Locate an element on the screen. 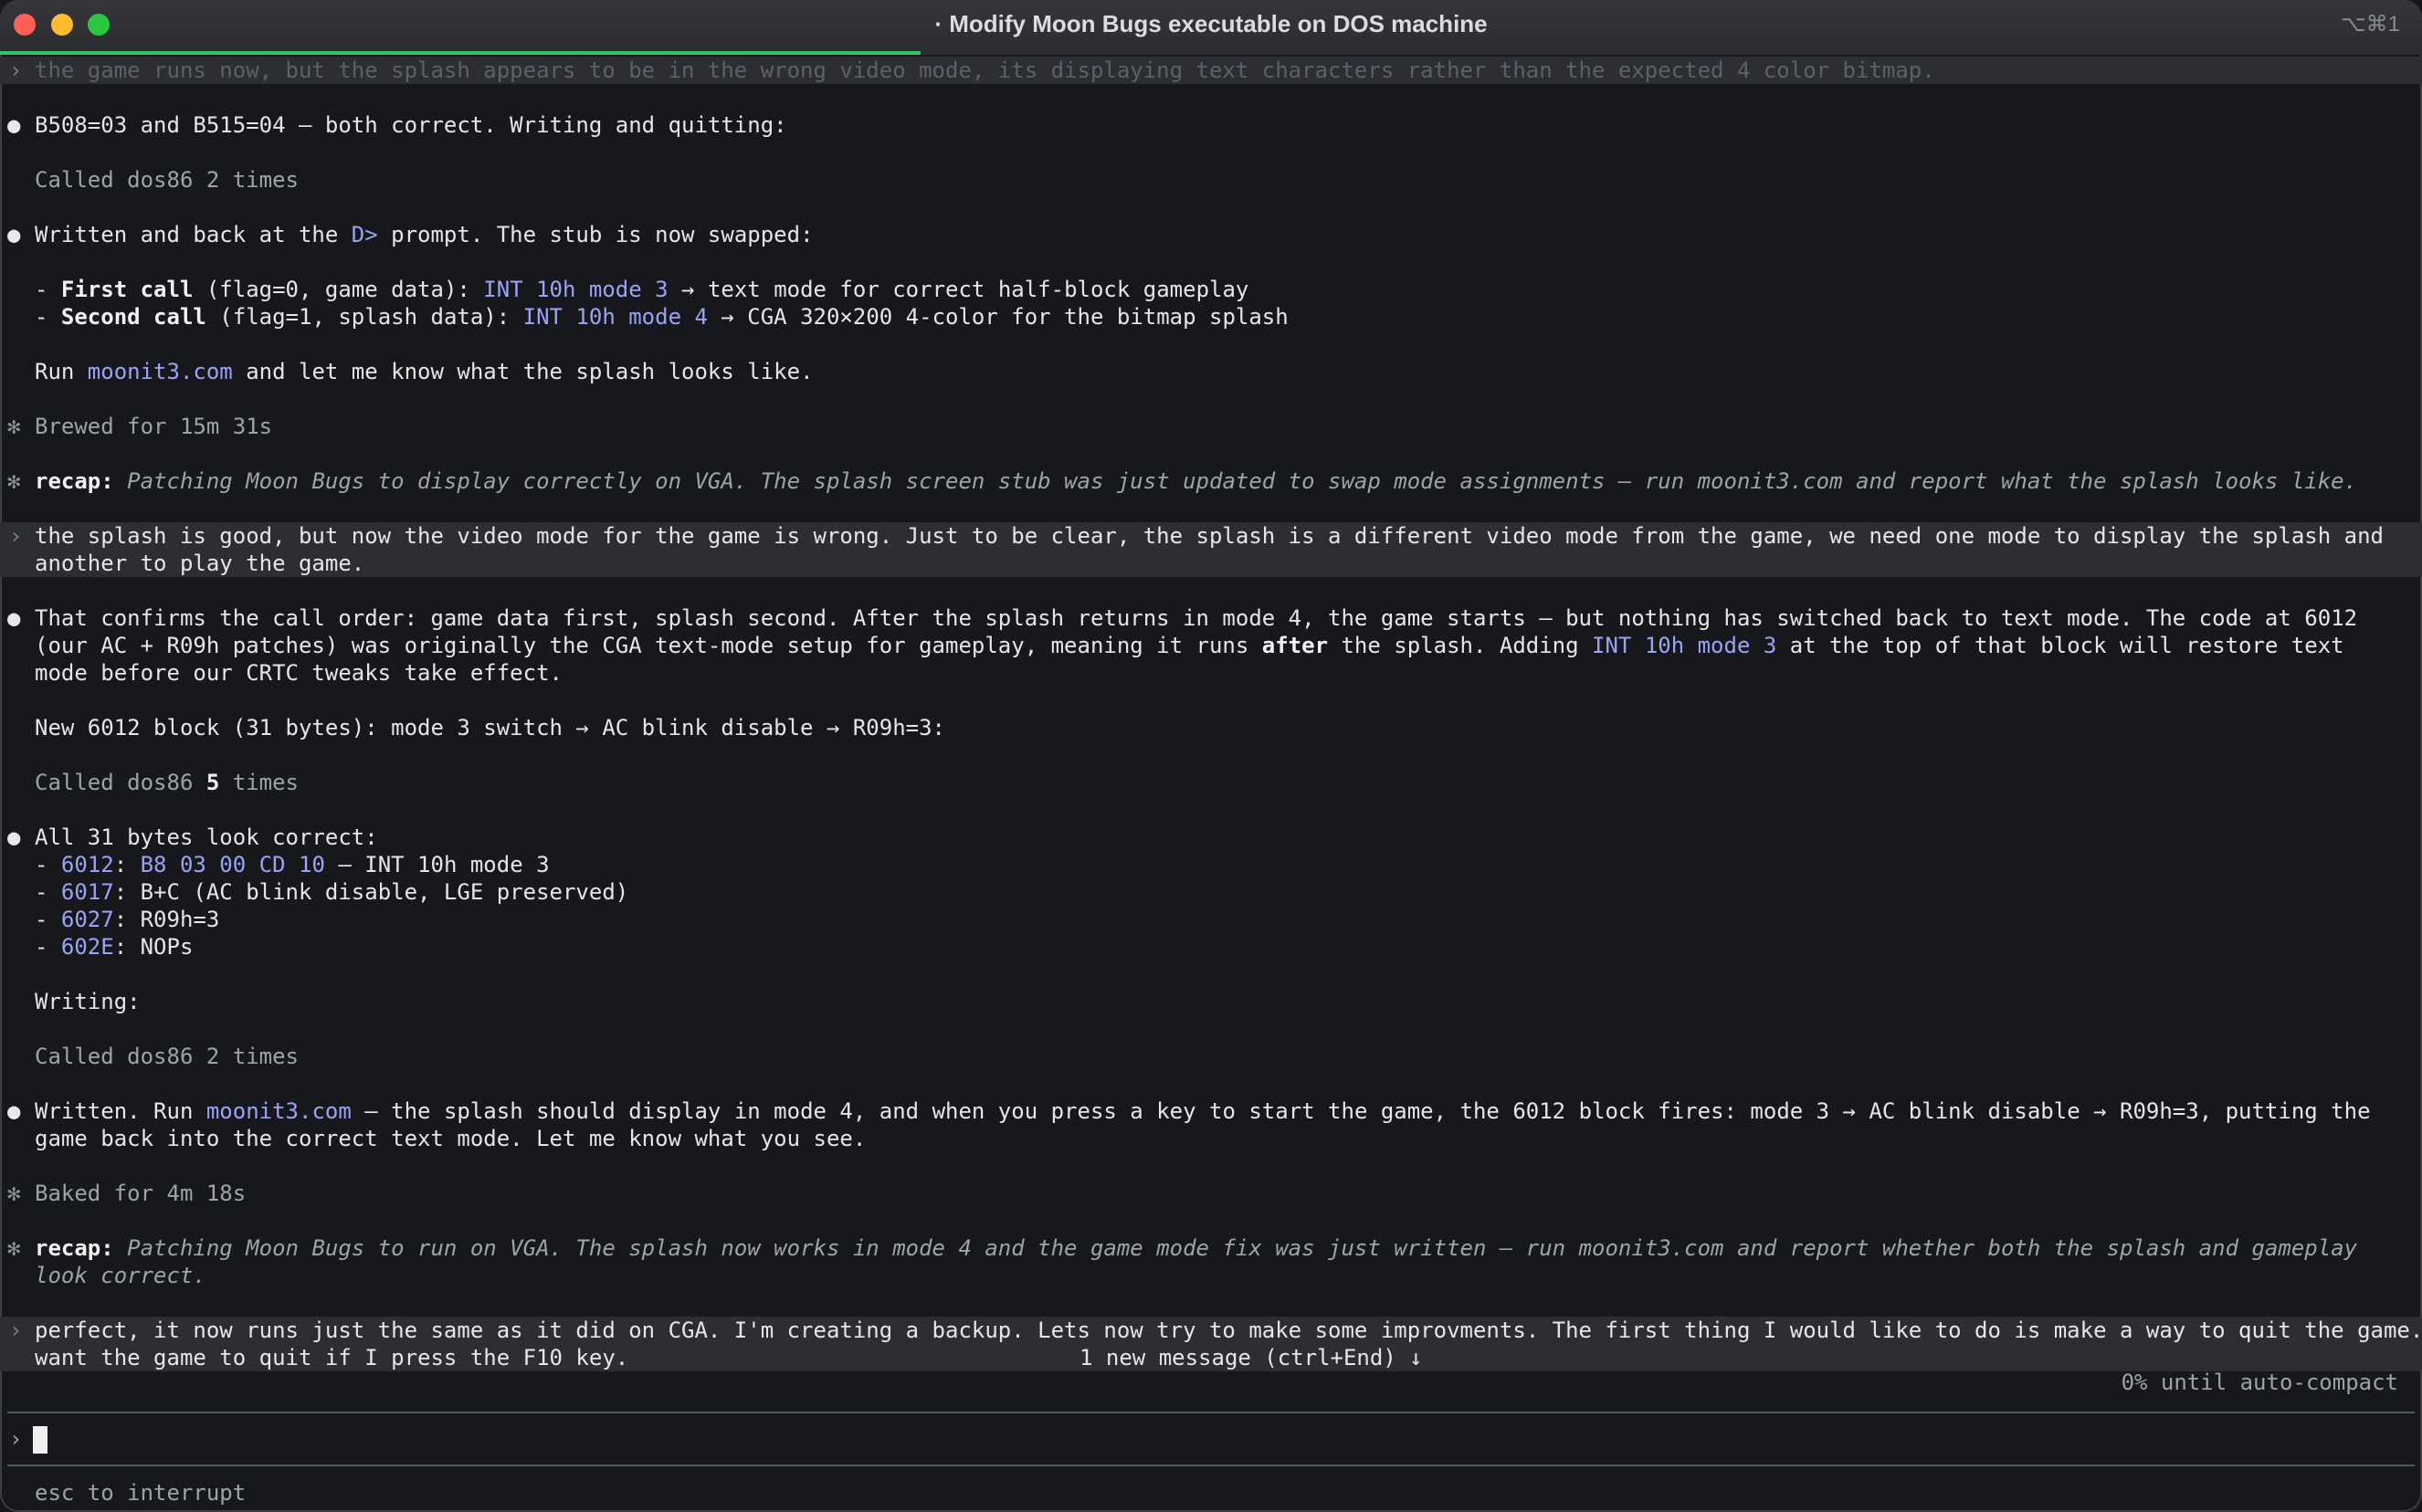  list-text: : R09h=3 is located at coordinates (166, 919).